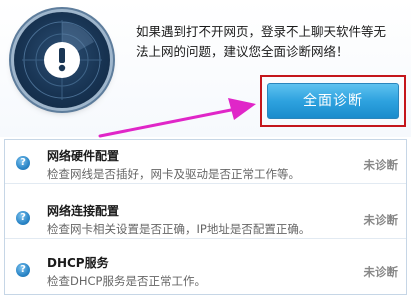 The image size is (411, 297). Describe the element at coordinates (205, 162) in the screenshot. I see `list-item-hardware: ? 网络硬件配置 检查网线是否插好，网卡及驱动是否正常工作等。 未诊断` at that location.